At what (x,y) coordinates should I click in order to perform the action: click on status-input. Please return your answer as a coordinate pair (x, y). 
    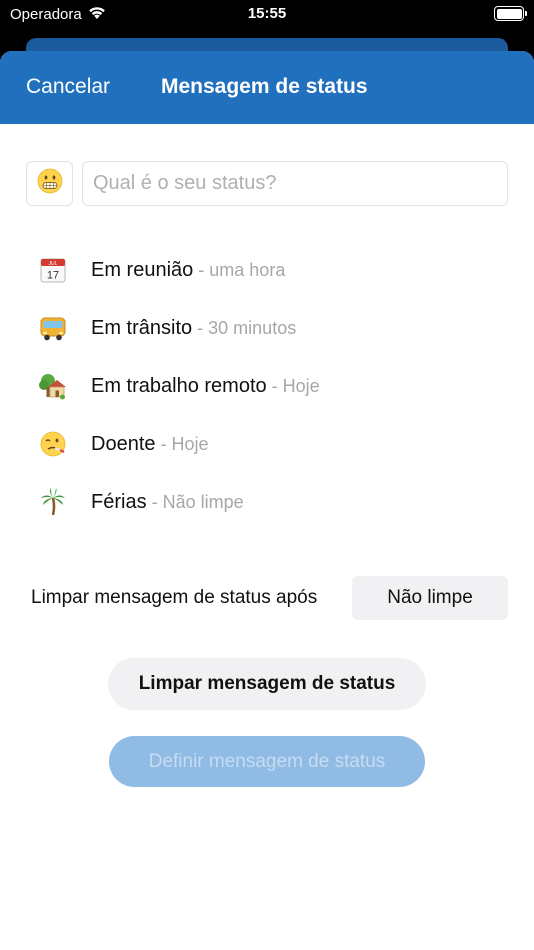
    Looking at the image, I should click on (295, 183).